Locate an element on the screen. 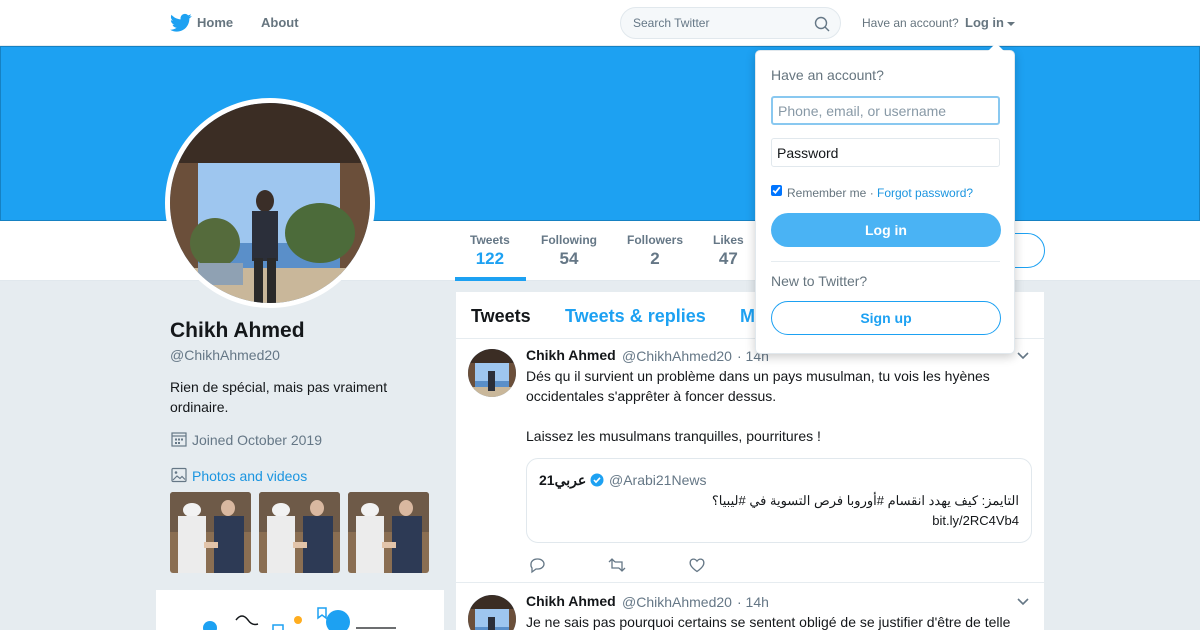 Image resolution: width=1200 pixels, height=630 pixels. stat-value: 2 is located at coordinates (655, 258).